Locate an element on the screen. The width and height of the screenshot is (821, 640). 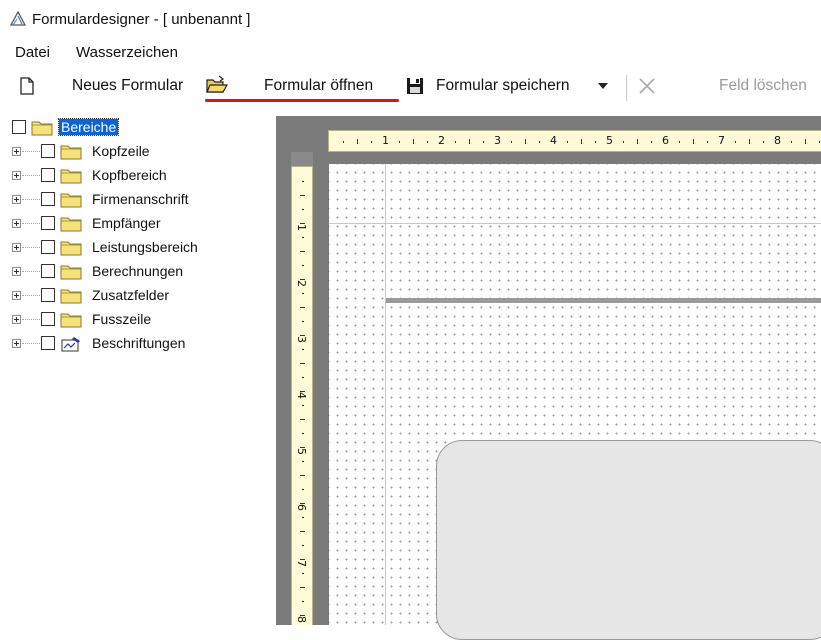
ruler-h-number: 7 is located at coordinates (721, 140).